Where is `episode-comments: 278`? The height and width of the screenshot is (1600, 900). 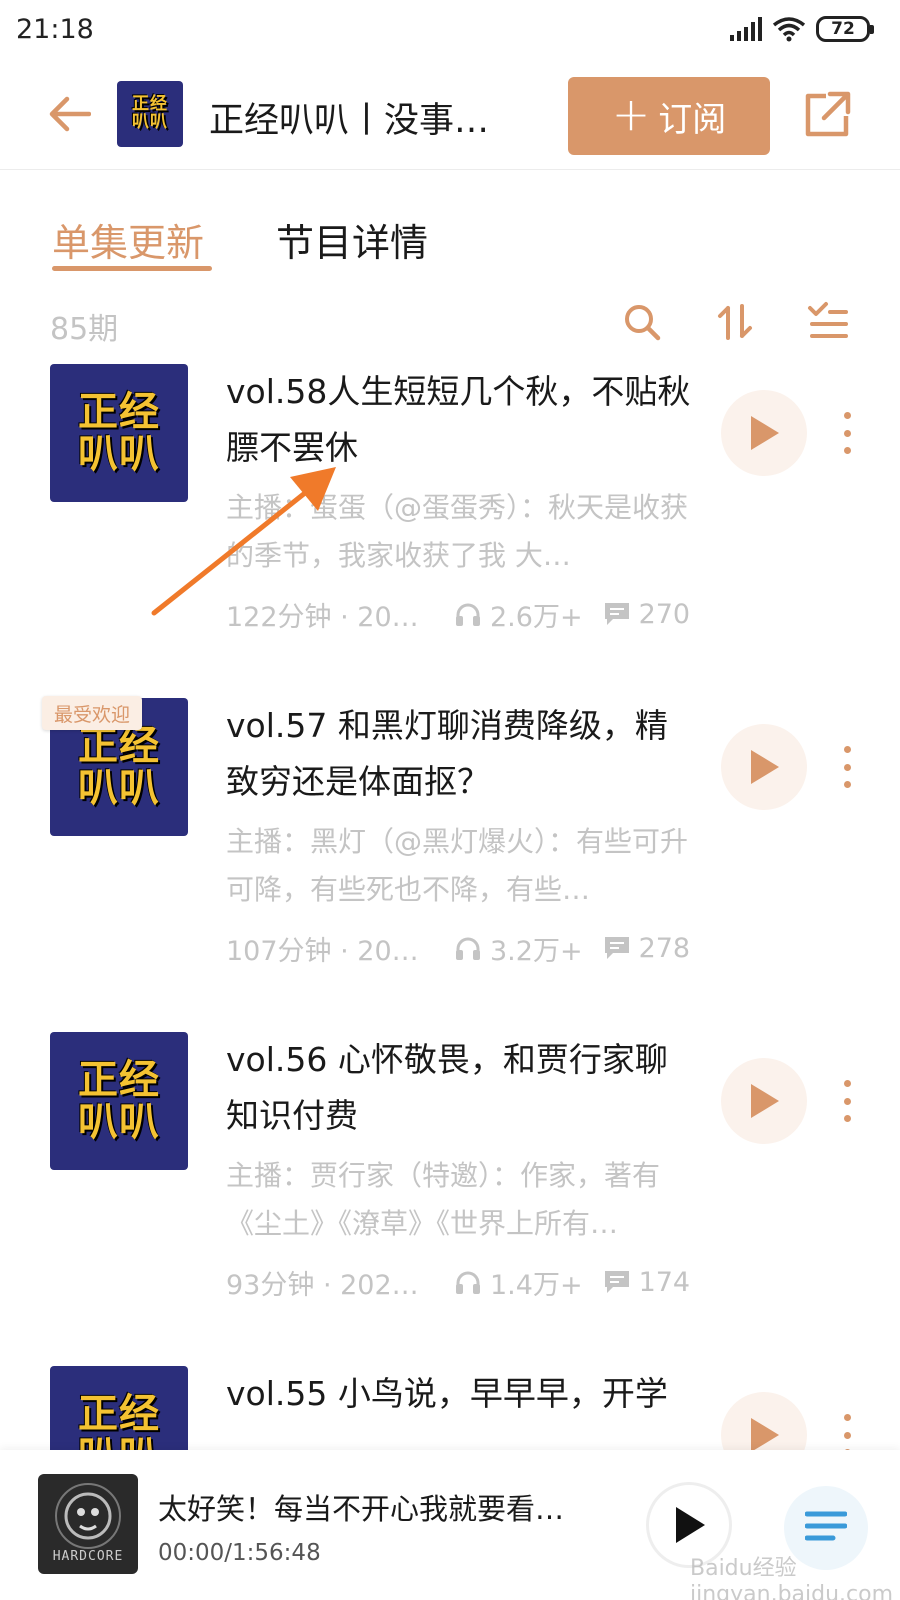 episode-comments: 278 is located at coordinates (664, 948).